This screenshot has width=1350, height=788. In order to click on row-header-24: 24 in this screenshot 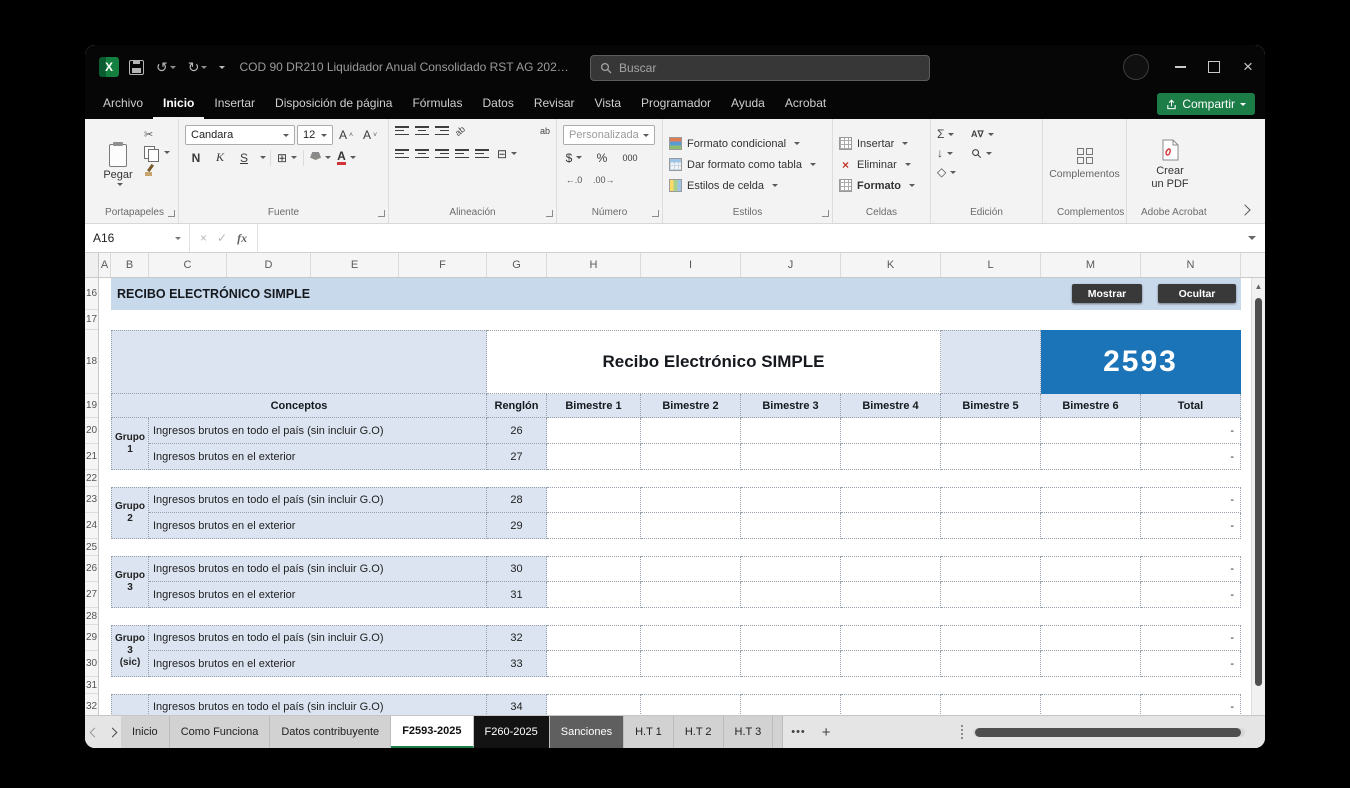, I will do `click(91, 526)`.